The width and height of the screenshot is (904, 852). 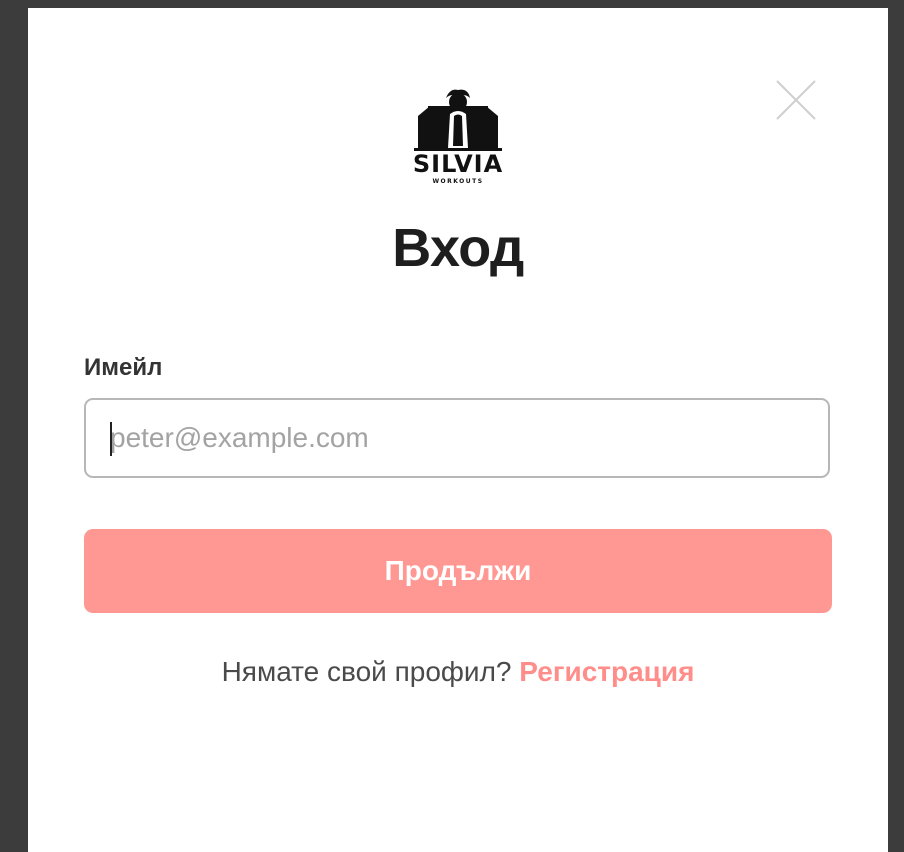 What do you see at coordinates (366, 671) in the screenshot?
I see `signup-prompt: Нямате свой профил?` at bounding box center [366, 671].